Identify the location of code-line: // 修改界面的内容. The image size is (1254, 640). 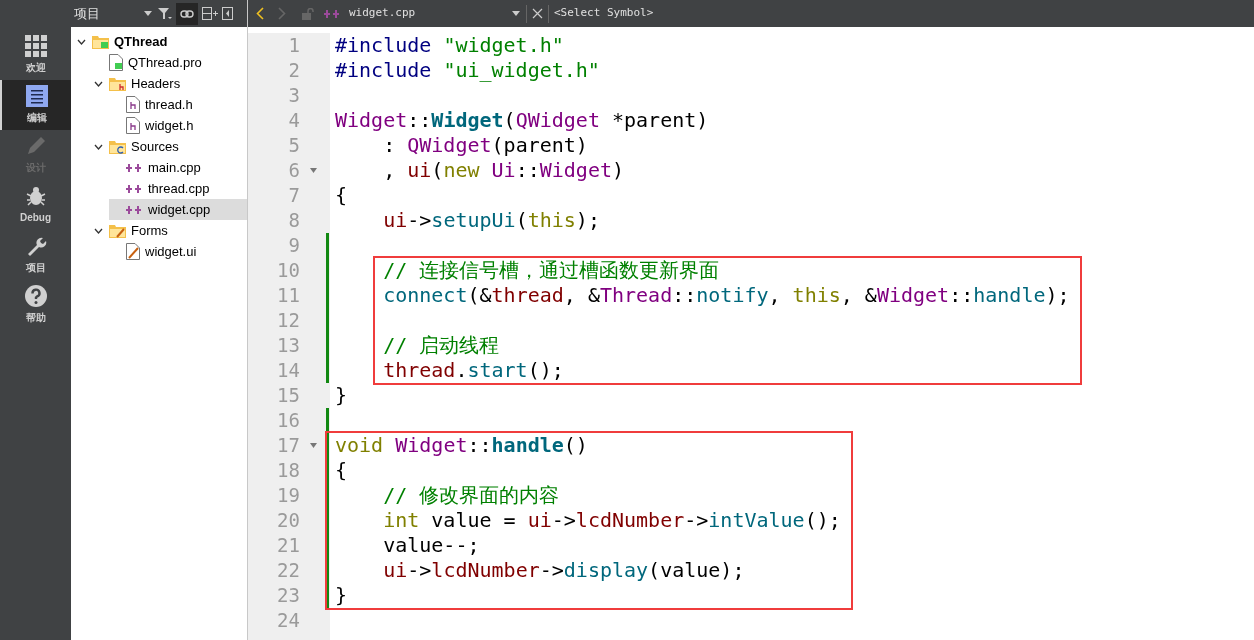
(471, 495).